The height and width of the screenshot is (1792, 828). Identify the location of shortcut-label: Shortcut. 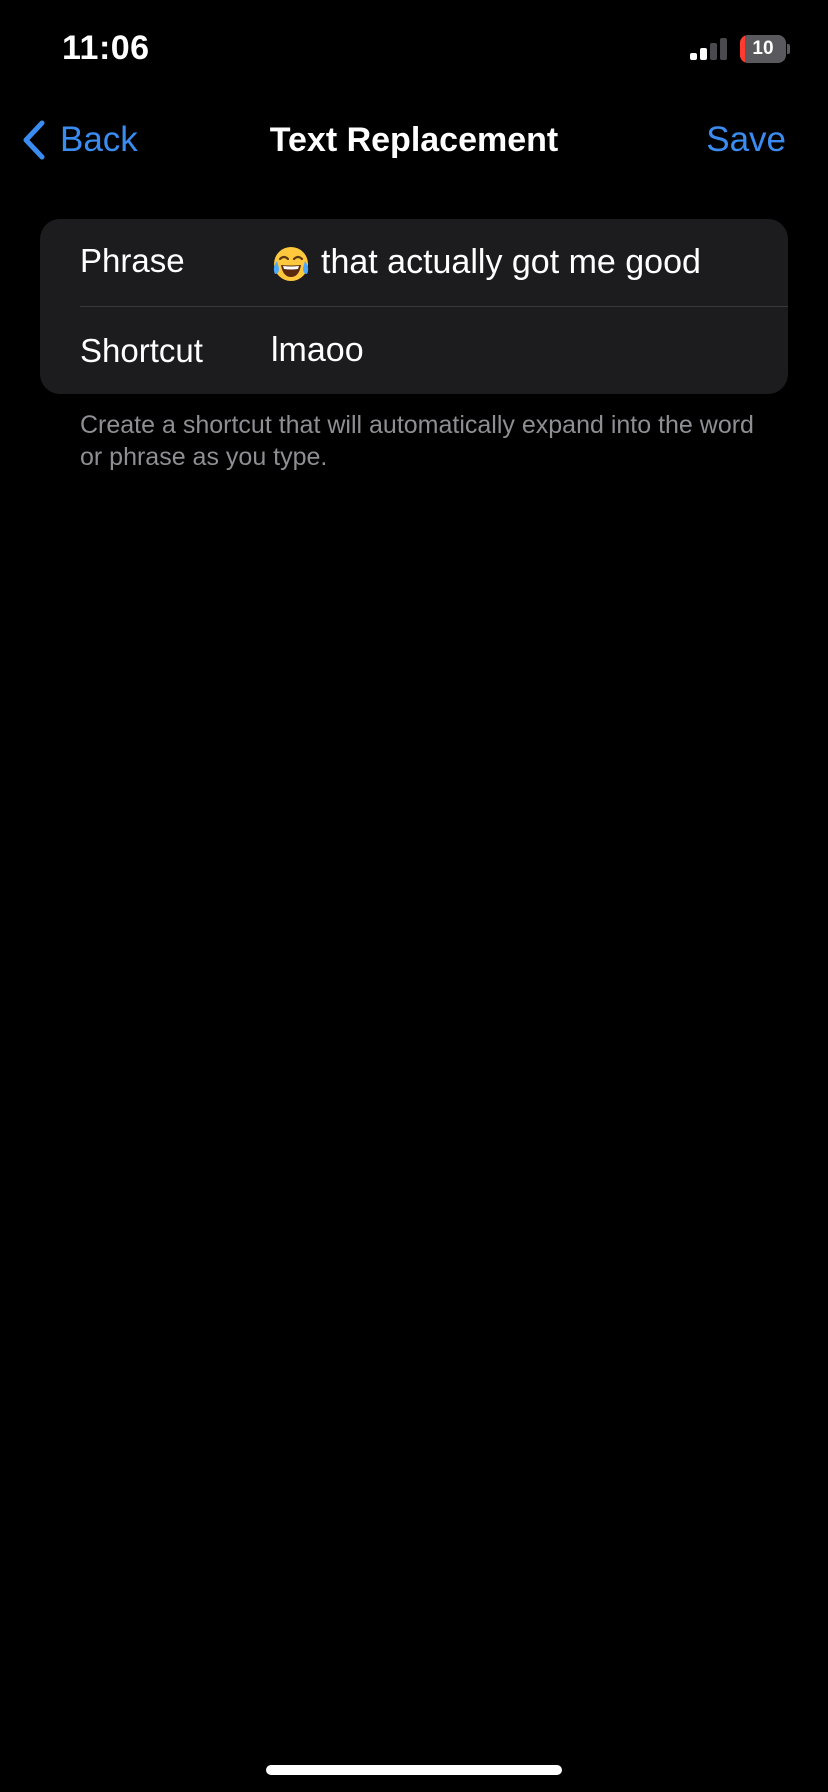
(141, 350).